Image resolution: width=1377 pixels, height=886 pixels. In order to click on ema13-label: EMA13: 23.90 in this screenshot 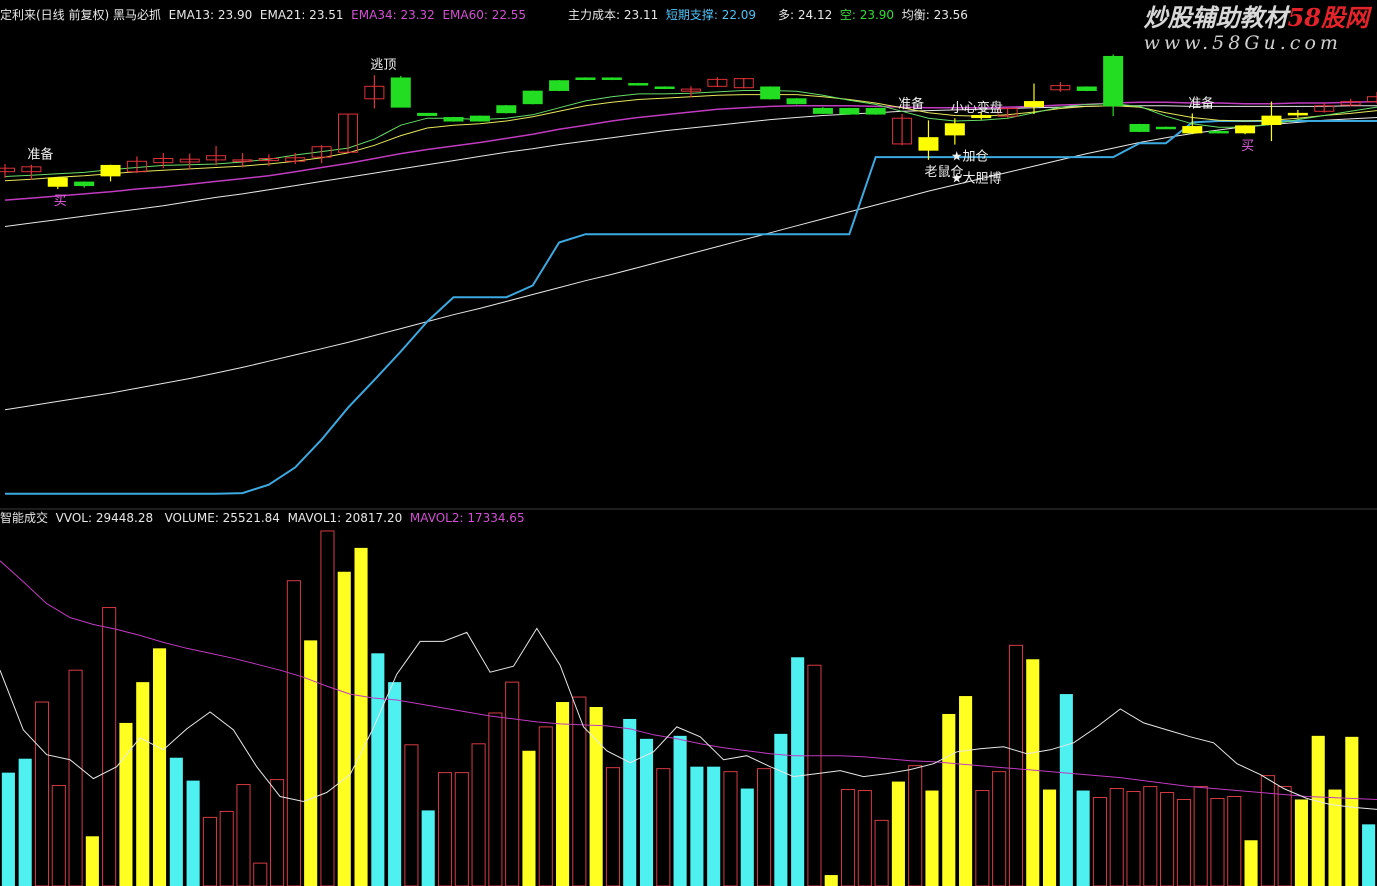, I will do `click(210, 15)`.